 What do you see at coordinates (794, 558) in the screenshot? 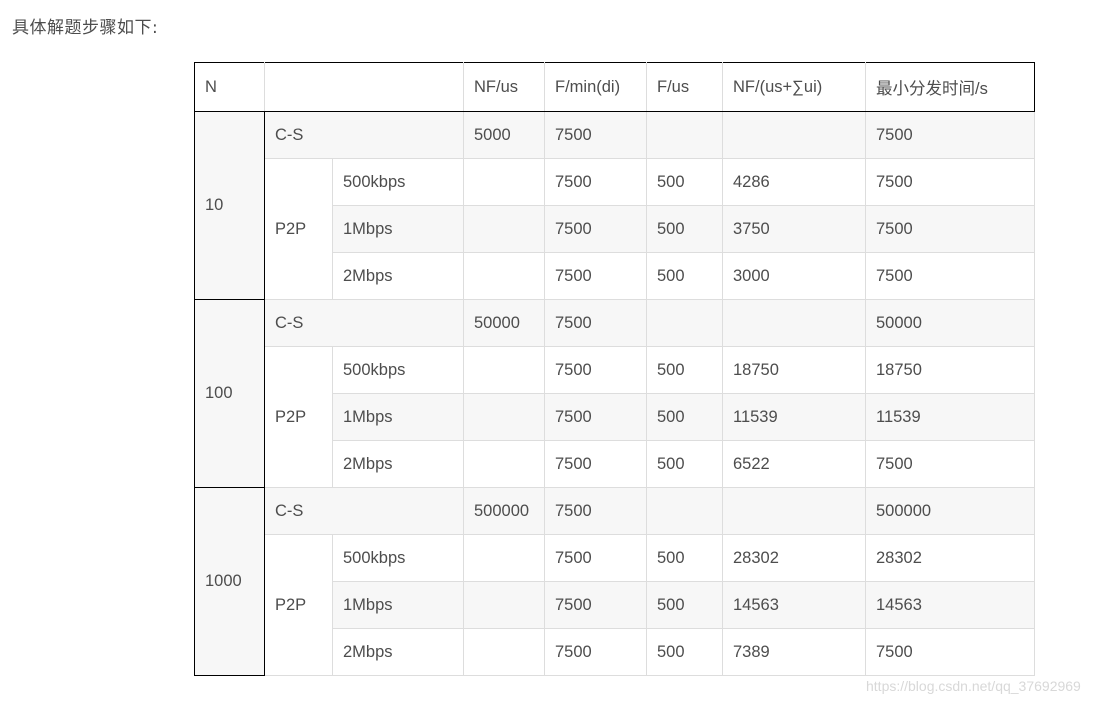
I see `cell-nf-sum: 28302` at bounding box center [794, 558].